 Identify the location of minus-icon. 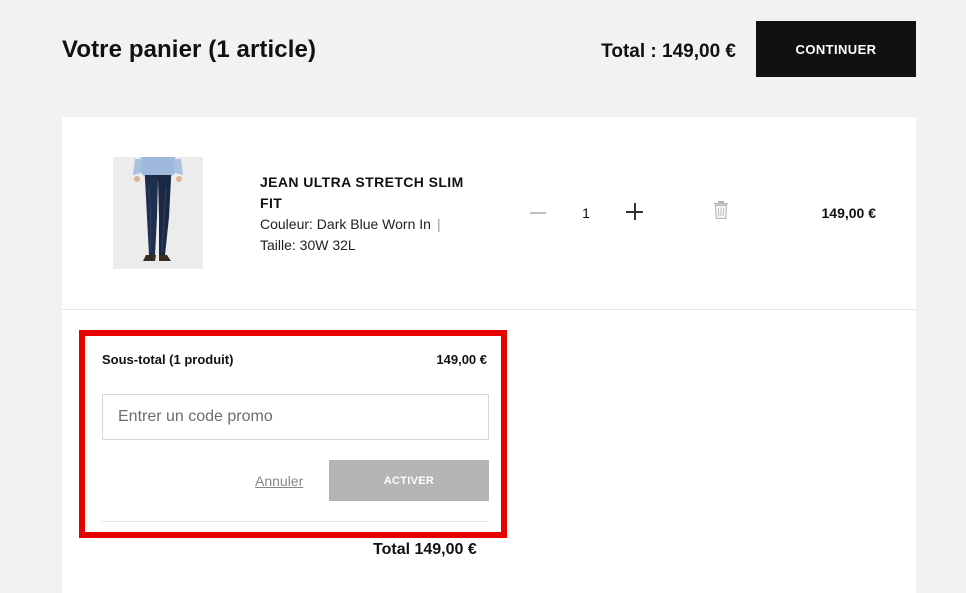
(538, 213).